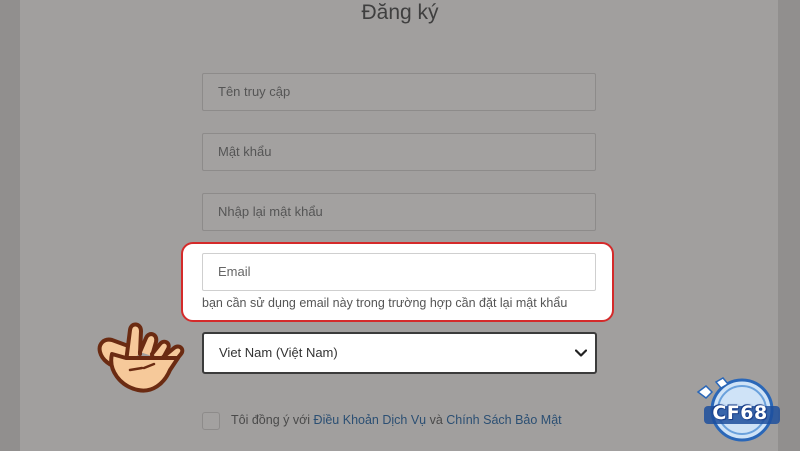 Image resolution: width=800 pixels, height=451 pixels. Describe the element at coordinates (245, 151) in the screenshot. I see `password-placeholder: Mật khẩu` at that location.